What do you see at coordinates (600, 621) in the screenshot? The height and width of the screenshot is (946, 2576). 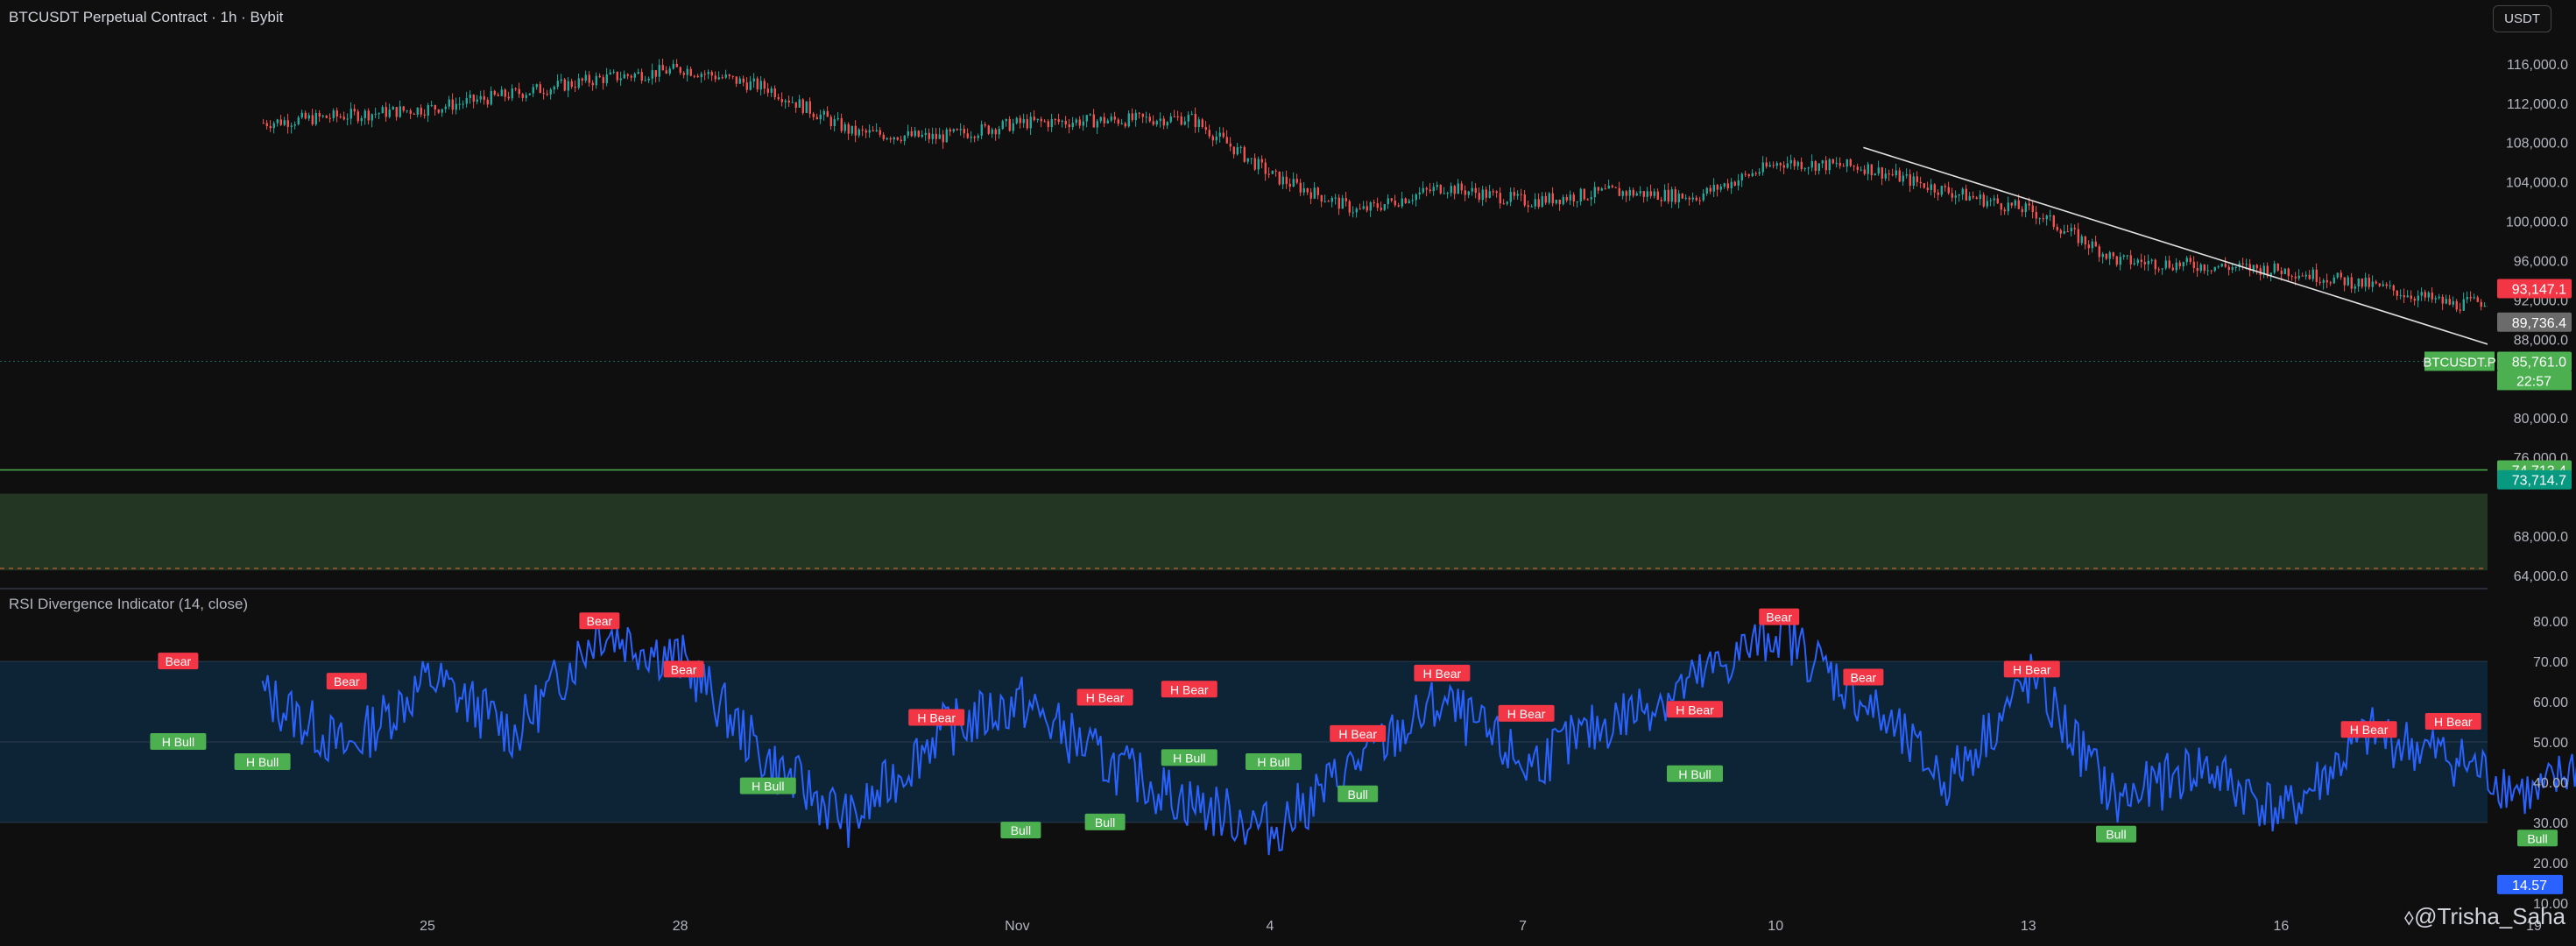 I see `bear-signal-label: Bear` at bounding box center [600, 621].